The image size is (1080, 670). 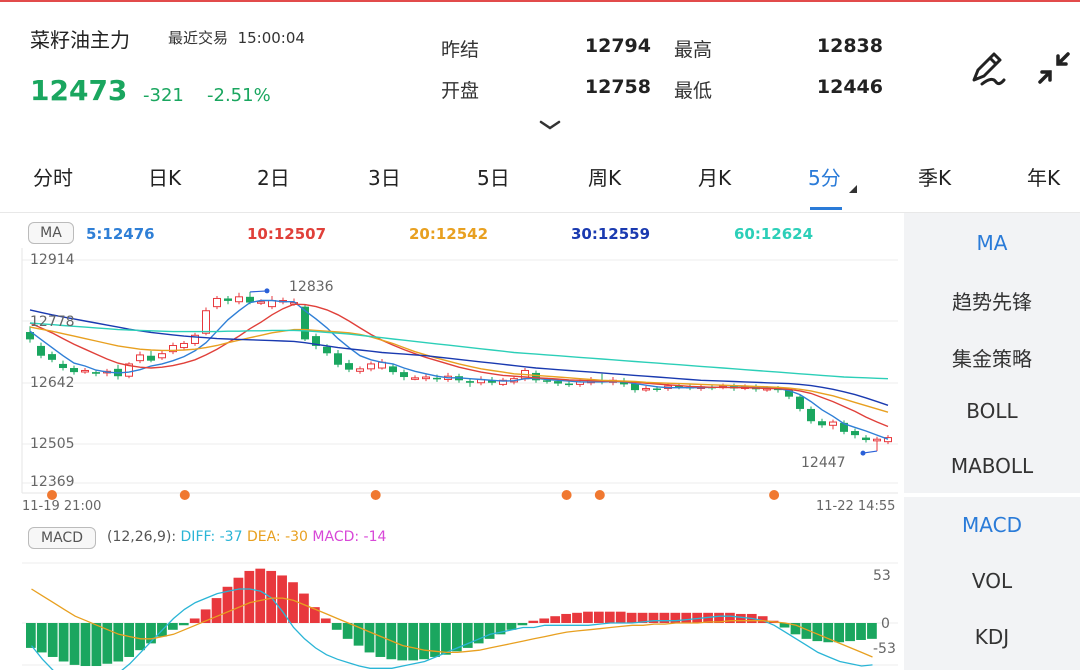 What do you see at coordinates (459, 369) in the screenshot?
I see `ma-line-ma20` at bounding box center [459, 369].